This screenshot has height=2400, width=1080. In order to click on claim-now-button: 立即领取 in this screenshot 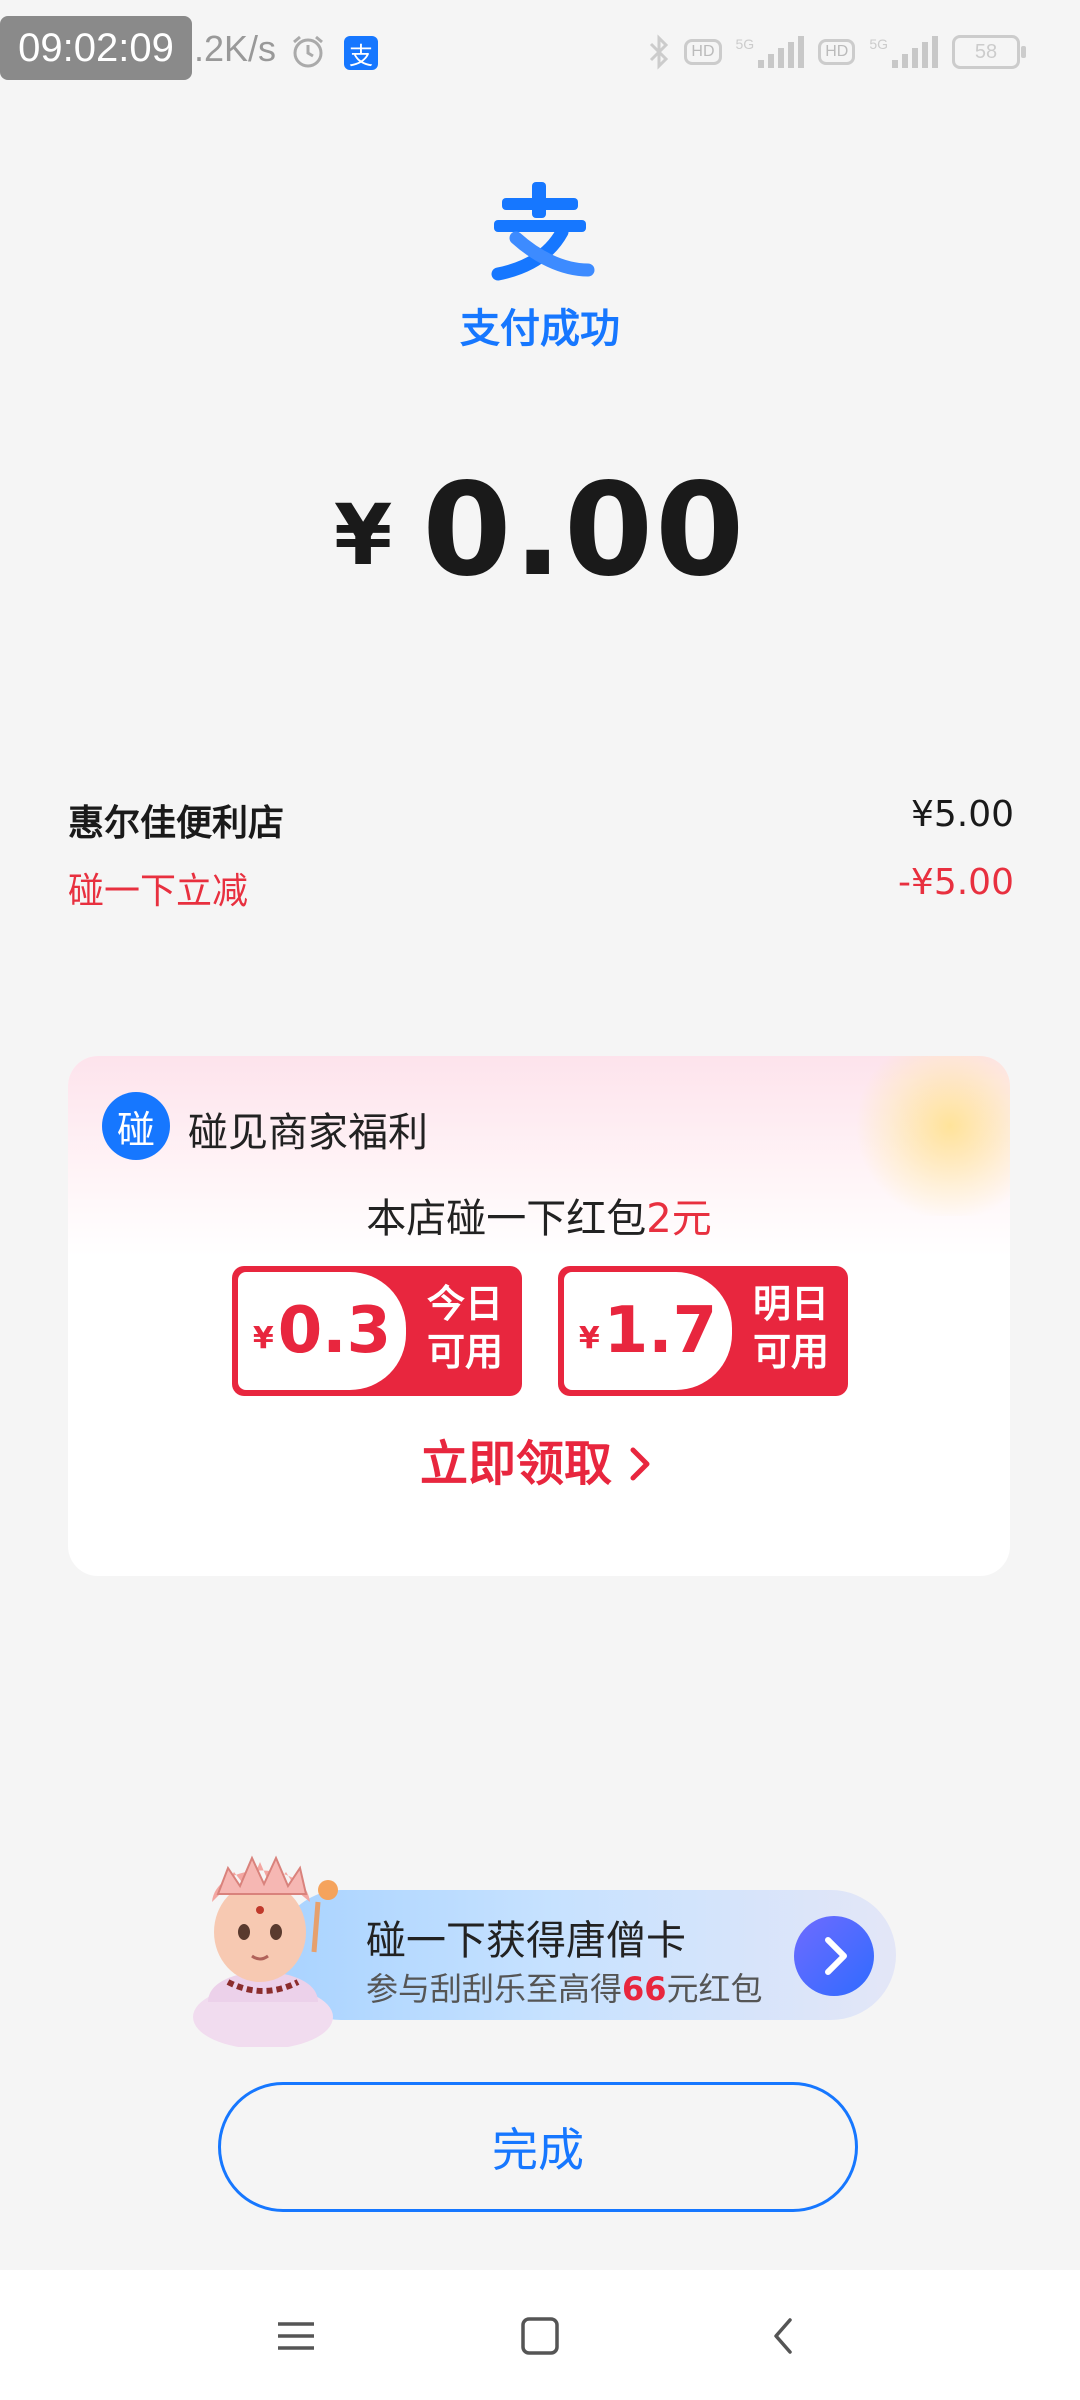, I will do `click(539, 1459)`.